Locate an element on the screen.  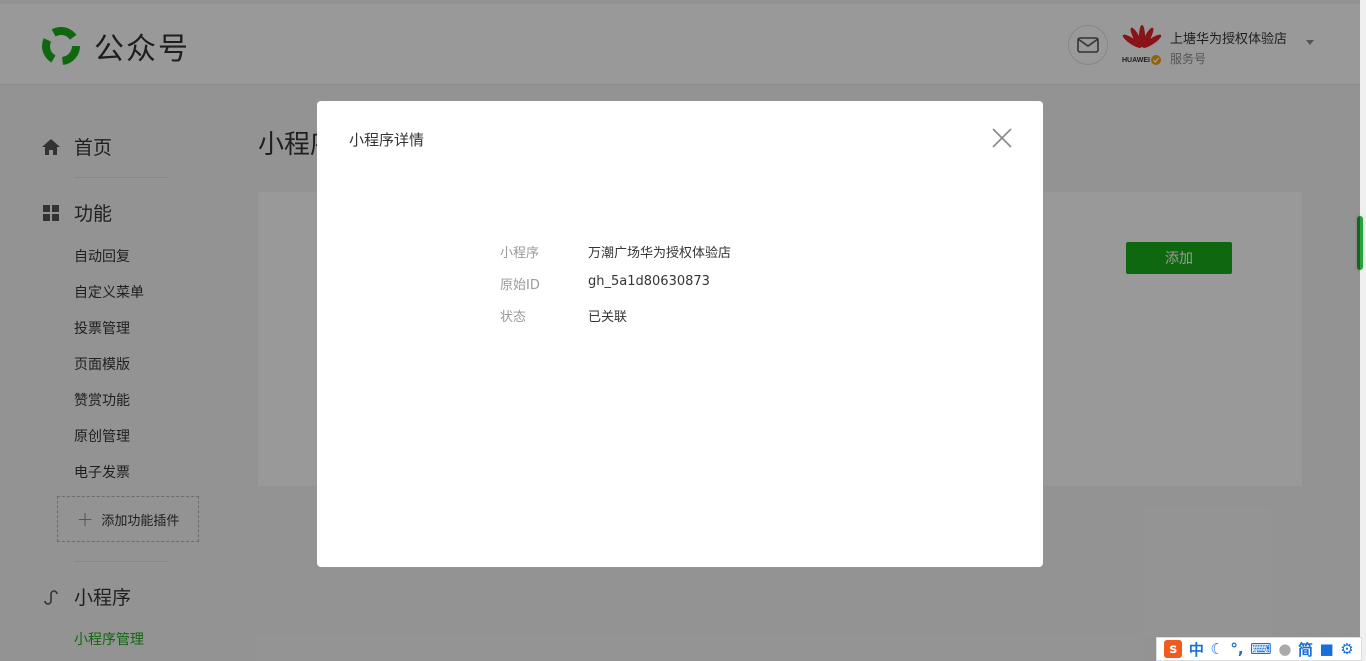
close-icon is located at coordinates (1002, 138).